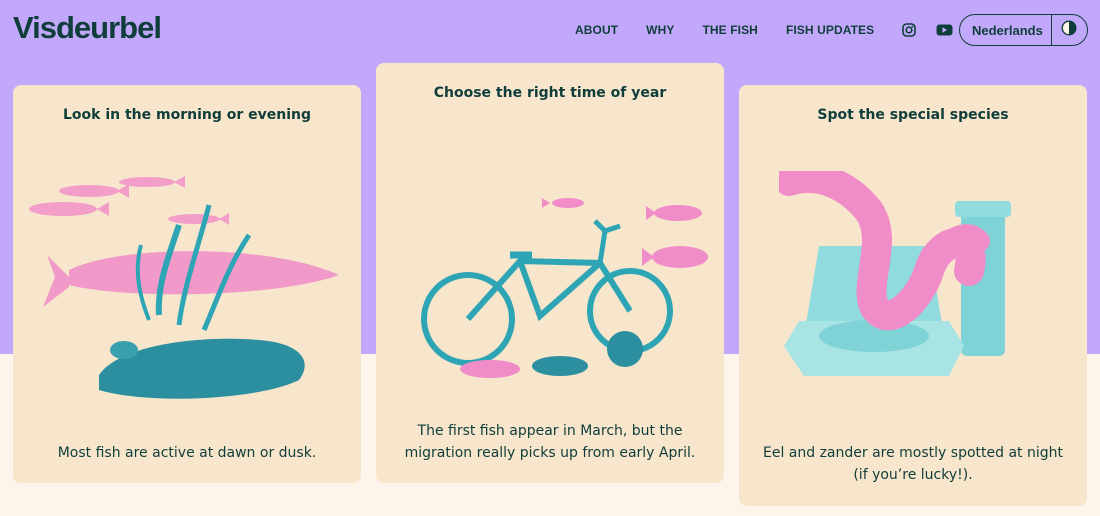 The height and width of the screenshot is (516, 1100). I want to click on language-switcher: Nederlands, so click(1023, 30).